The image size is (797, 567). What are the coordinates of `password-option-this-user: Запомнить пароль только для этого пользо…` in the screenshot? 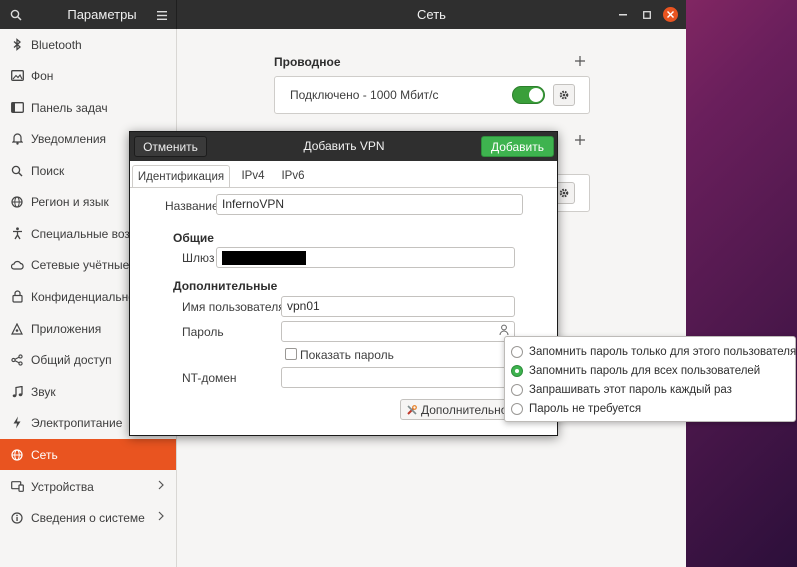 It's located at (653, 351).